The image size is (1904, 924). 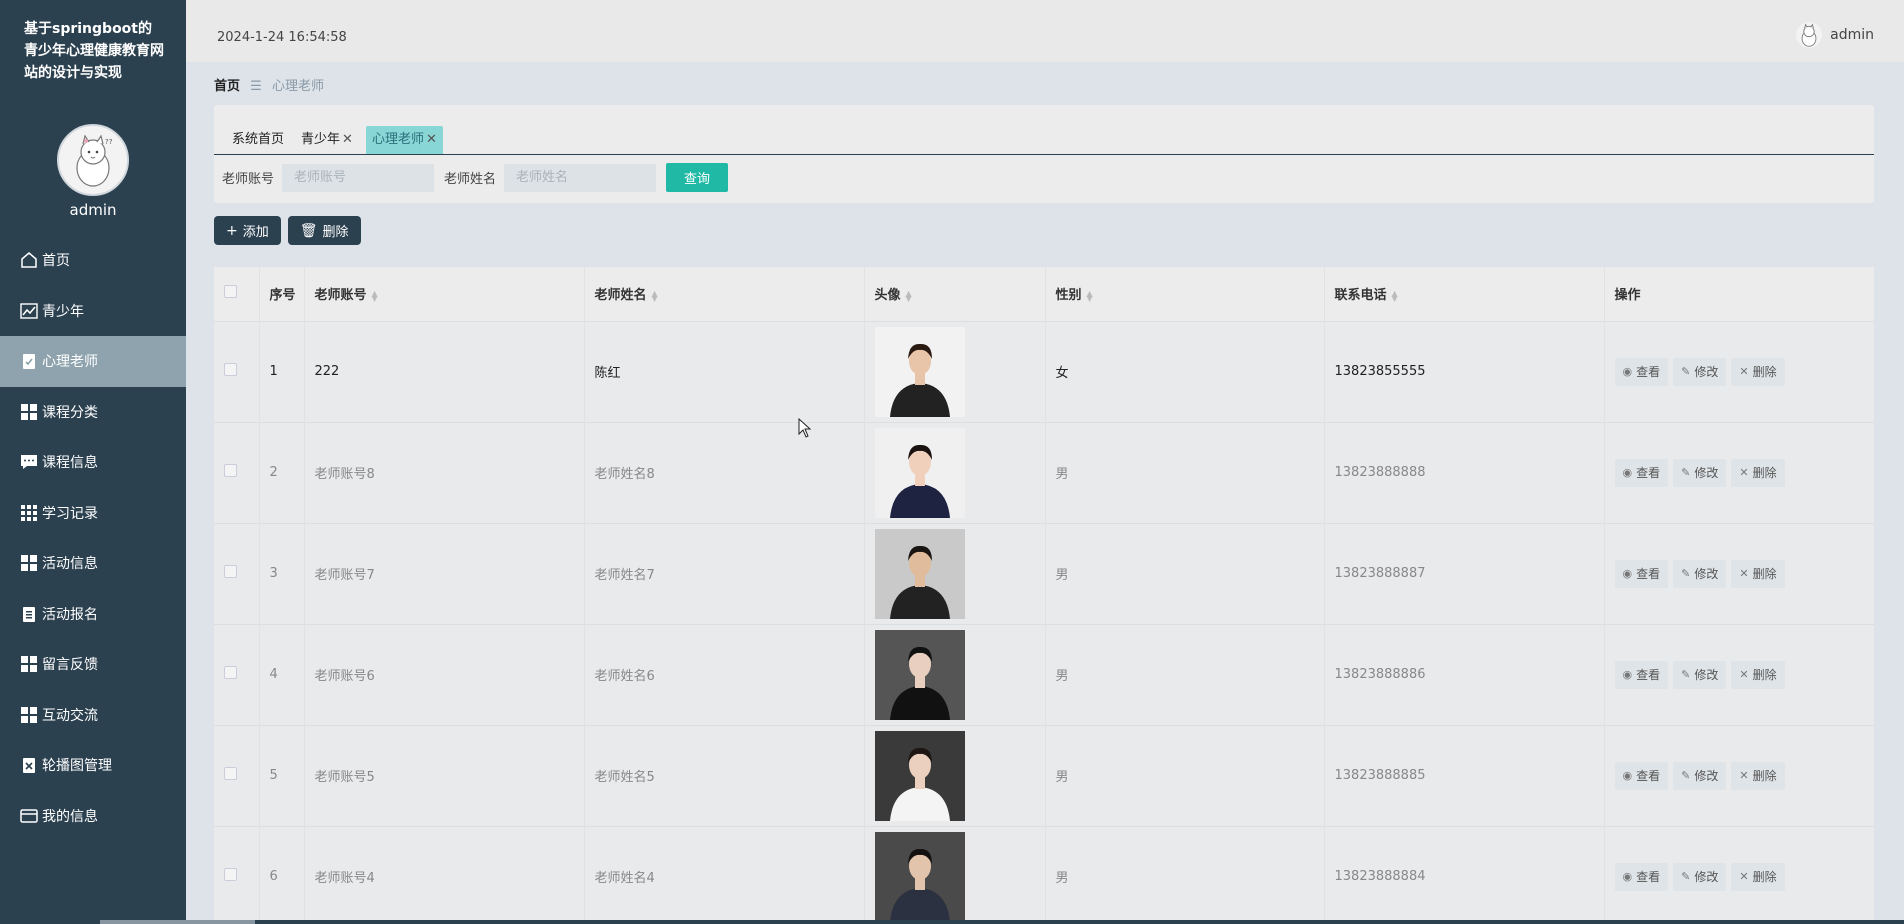 What do you see at coordinates (955, 371) in the screenshot?
I see `cell-photo` at bounding box center [955, 371].